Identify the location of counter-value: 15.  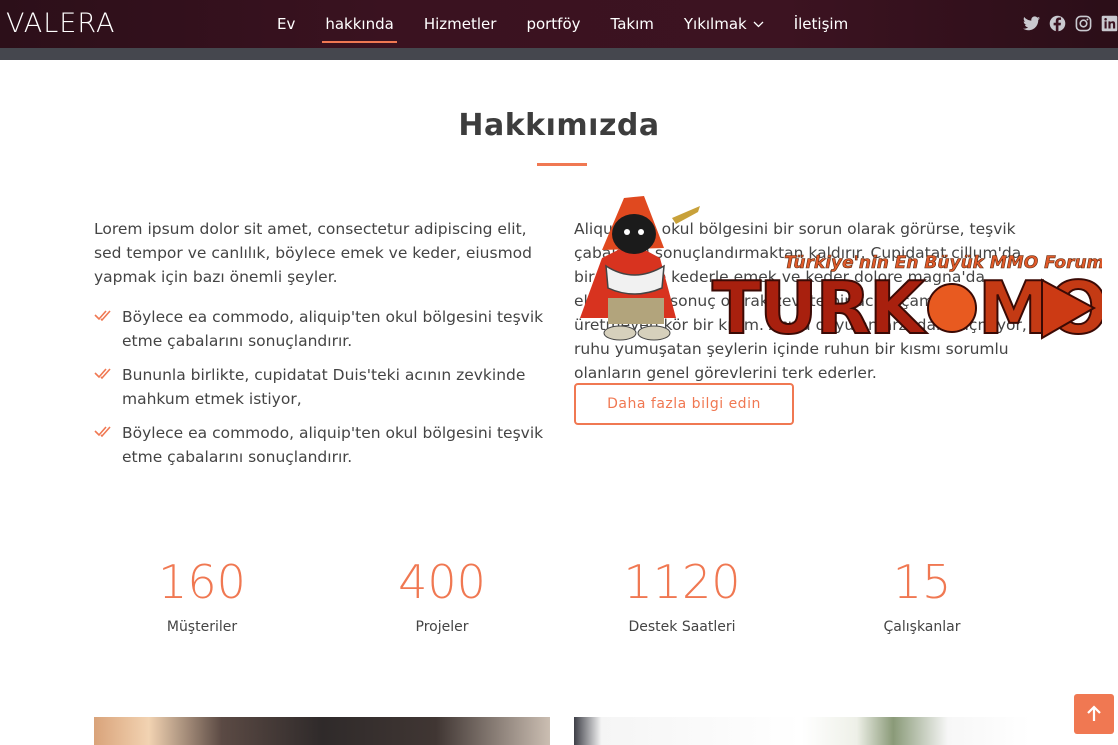
(922, 582).